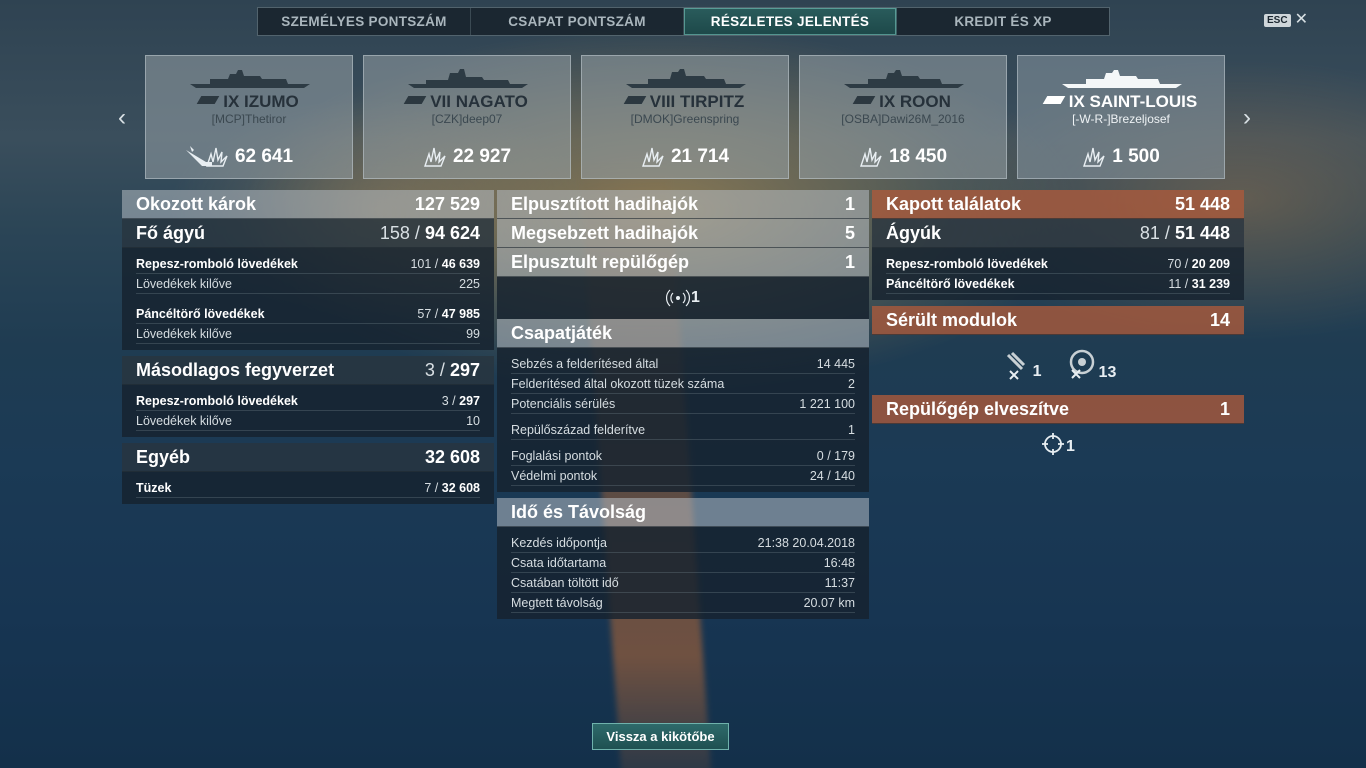 This screenshot has height=768, width=1366. I want to click on ship-score-value: 1 500, so click(1136, 156).